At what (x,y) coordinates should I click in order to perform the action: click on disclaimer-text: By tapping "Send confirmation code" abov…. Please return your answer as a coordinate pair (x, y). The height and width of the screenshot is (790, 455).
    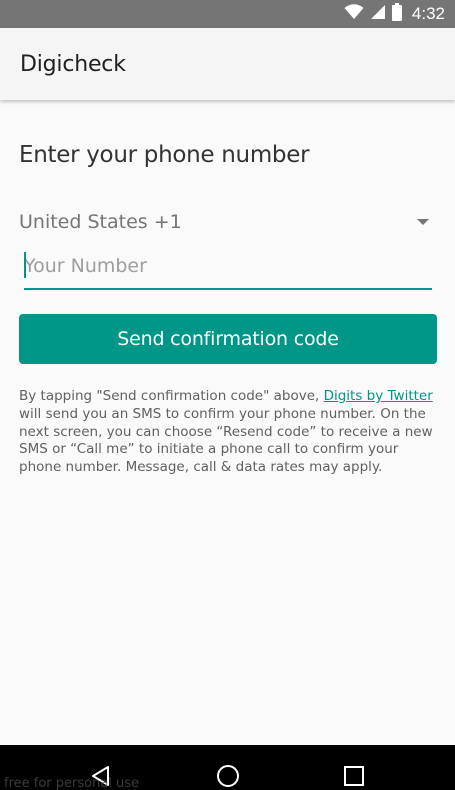
    Looking at the image, I should click on (228, 432).